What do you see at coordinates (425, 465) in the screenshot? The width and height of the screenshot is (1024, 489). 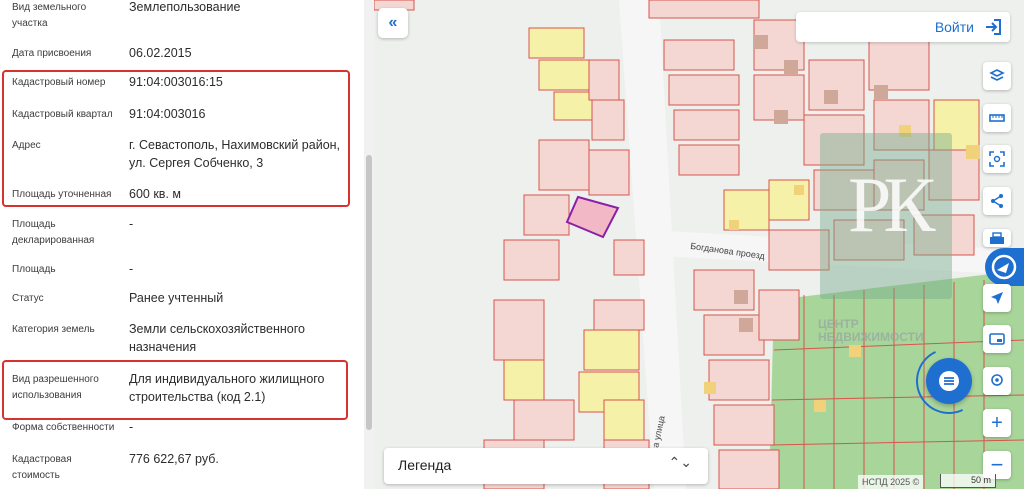 I see `legend-label: Легенда` at bounding box center [425, 465].